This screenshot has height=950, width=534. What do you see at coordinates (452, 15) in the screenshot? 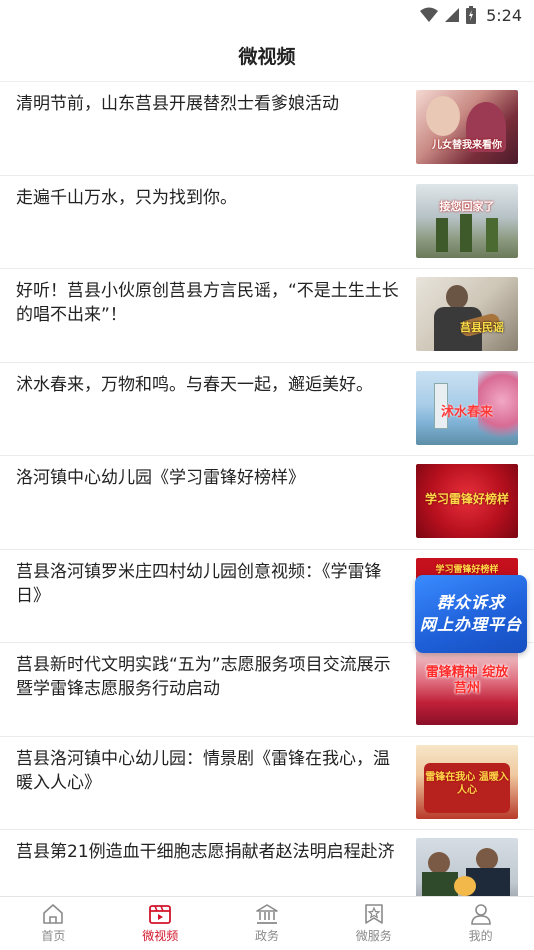
I see `signal-icon` at bounding box center [452, 15].